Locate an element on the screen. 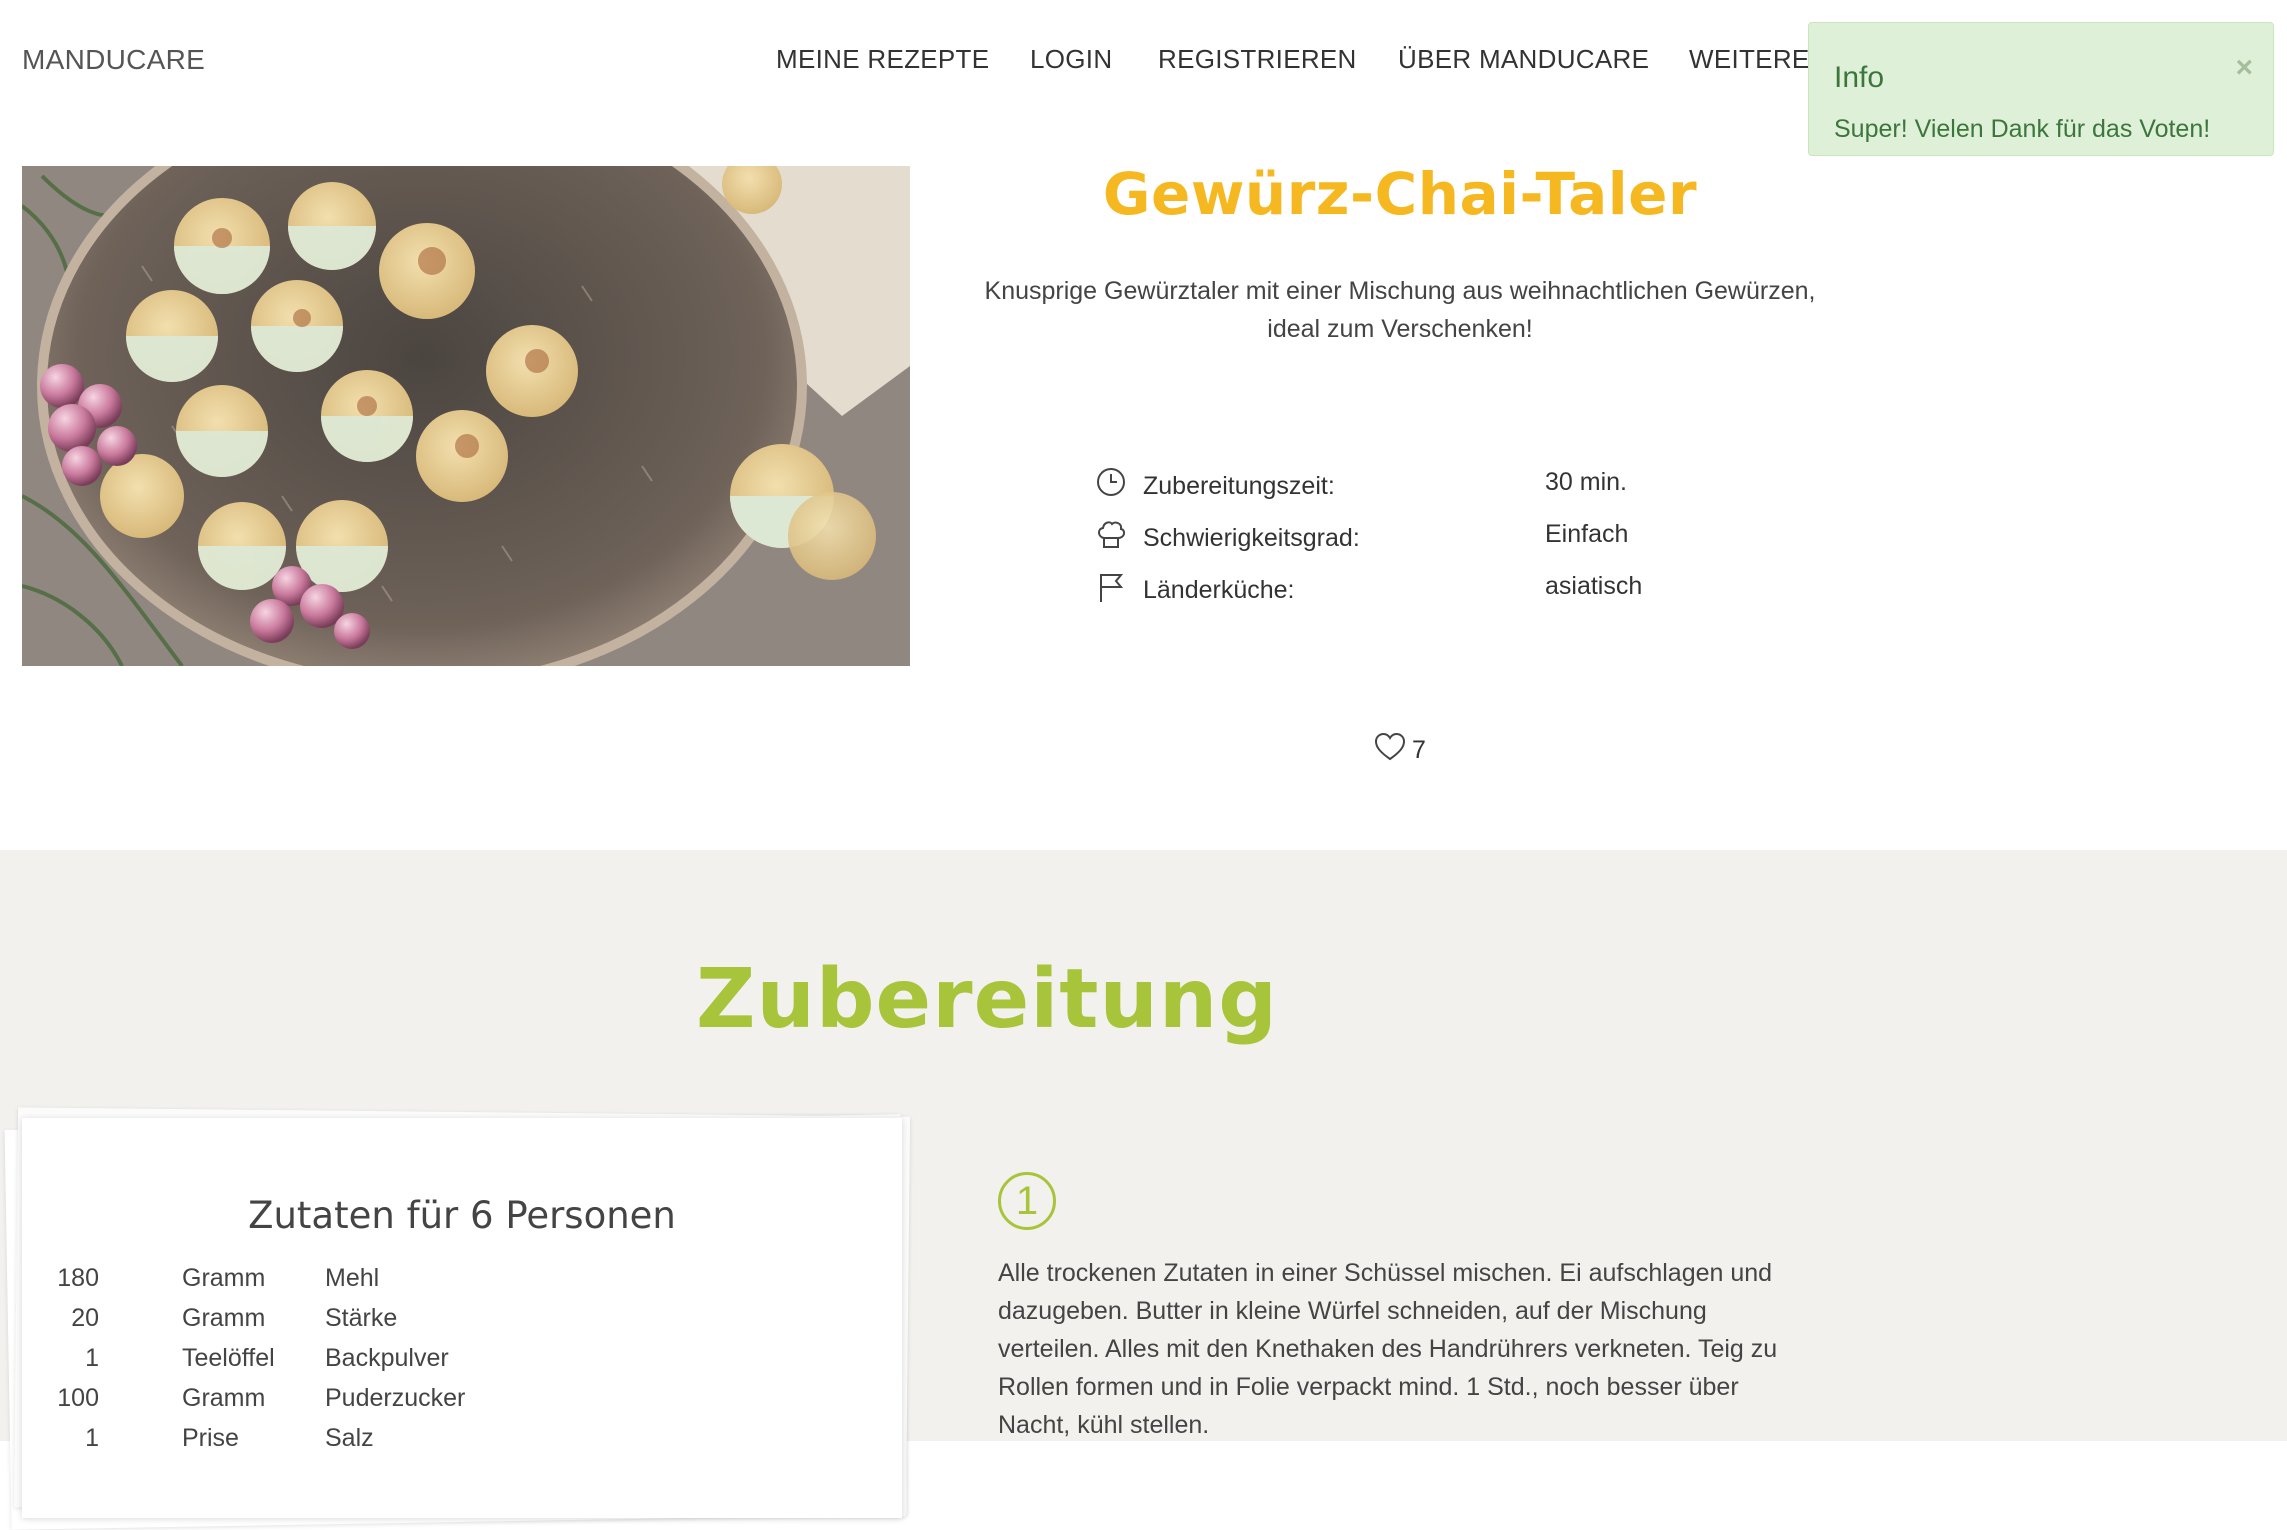 This screenshot has height=1530, width=2287. chef-hat-icon is located at coordinates (1111, 535).